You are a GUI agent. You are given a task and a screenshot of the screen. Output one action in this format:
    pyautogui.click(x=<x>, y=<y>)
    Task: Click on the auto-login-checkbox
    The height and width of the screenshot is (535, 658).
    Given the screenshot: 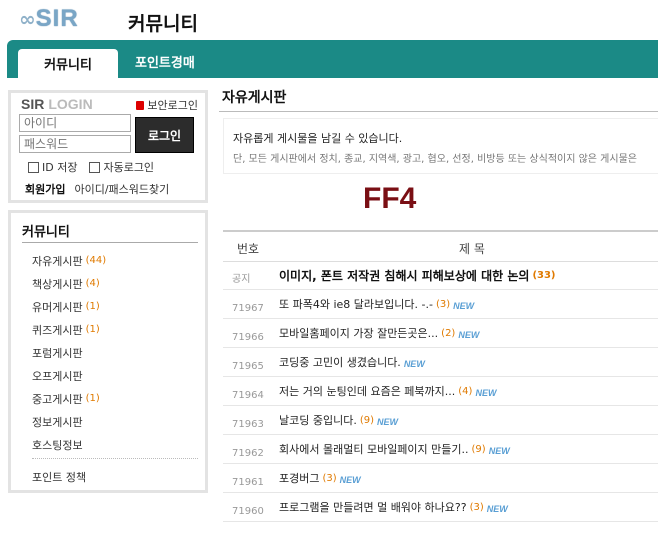 What is the action you would take?
    pyautogui.click(x=95, y=167)
    